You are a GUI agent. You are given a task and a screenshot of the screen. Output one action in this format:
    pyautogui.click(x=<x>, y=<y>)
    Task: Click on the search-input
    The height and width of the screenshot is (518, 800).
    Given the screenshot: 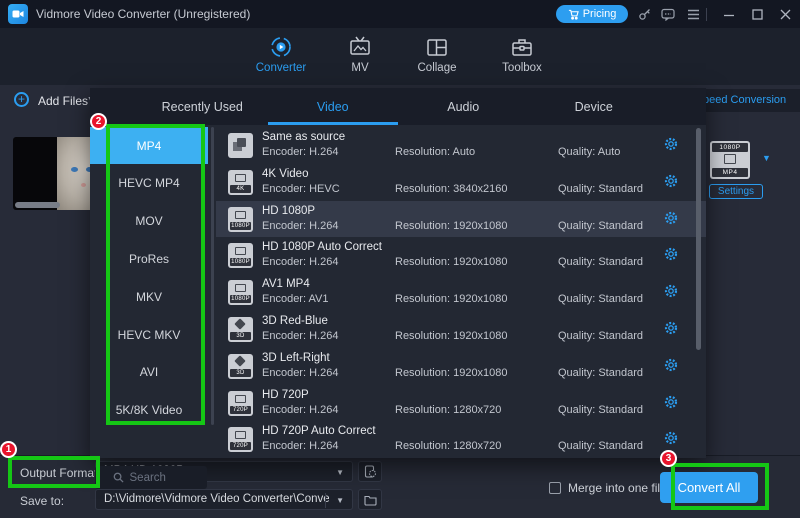 What is the action you would take?
    pyautogui.click(x=159, y=477)
    